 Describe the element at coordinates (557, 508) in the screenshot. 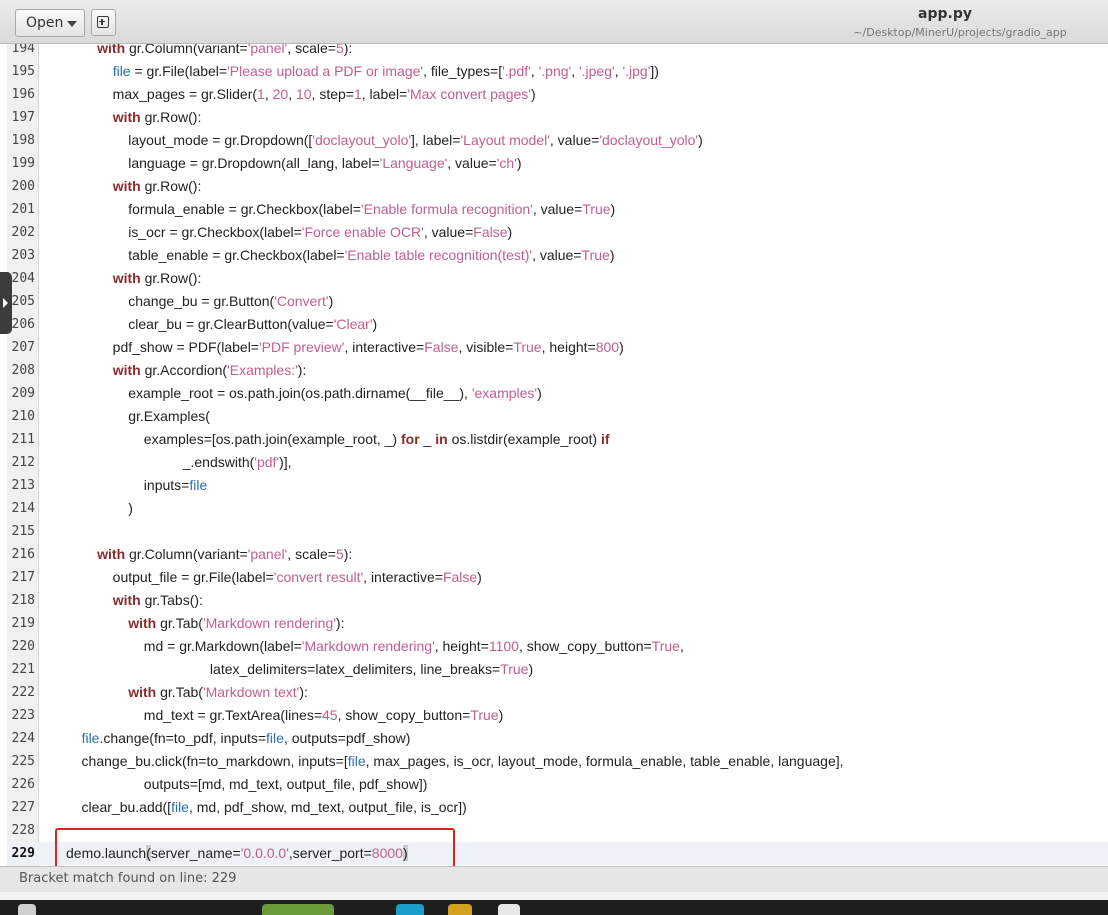

I see `code-line: 214 )` at that location.